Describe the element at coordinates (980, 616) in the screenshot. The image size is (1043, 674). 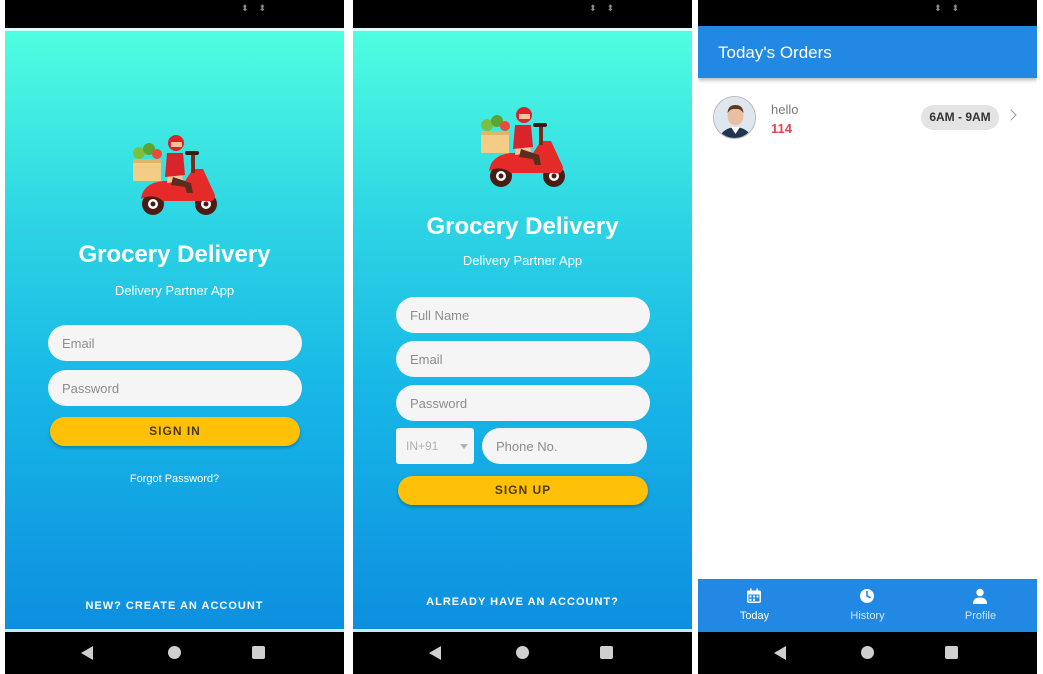
I see `tab-profile-label: Profile` at that location.